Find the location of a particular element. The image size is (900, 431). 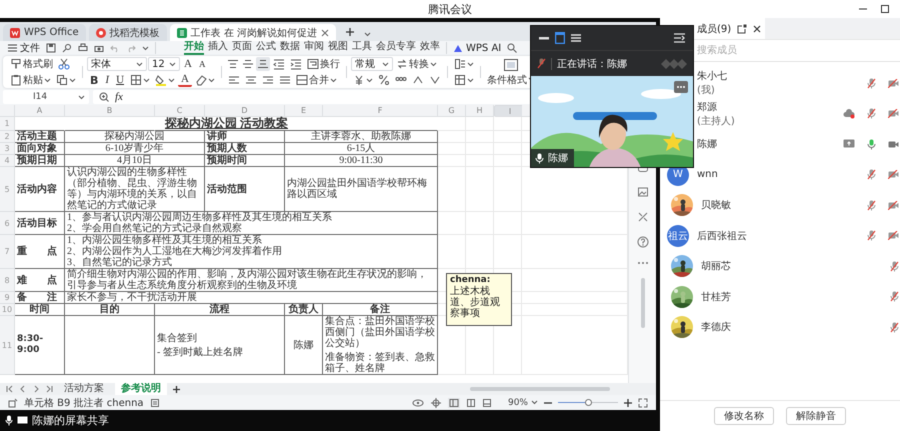

table-cell: 6-10岁青少年 is located at coordinates (135, 149).